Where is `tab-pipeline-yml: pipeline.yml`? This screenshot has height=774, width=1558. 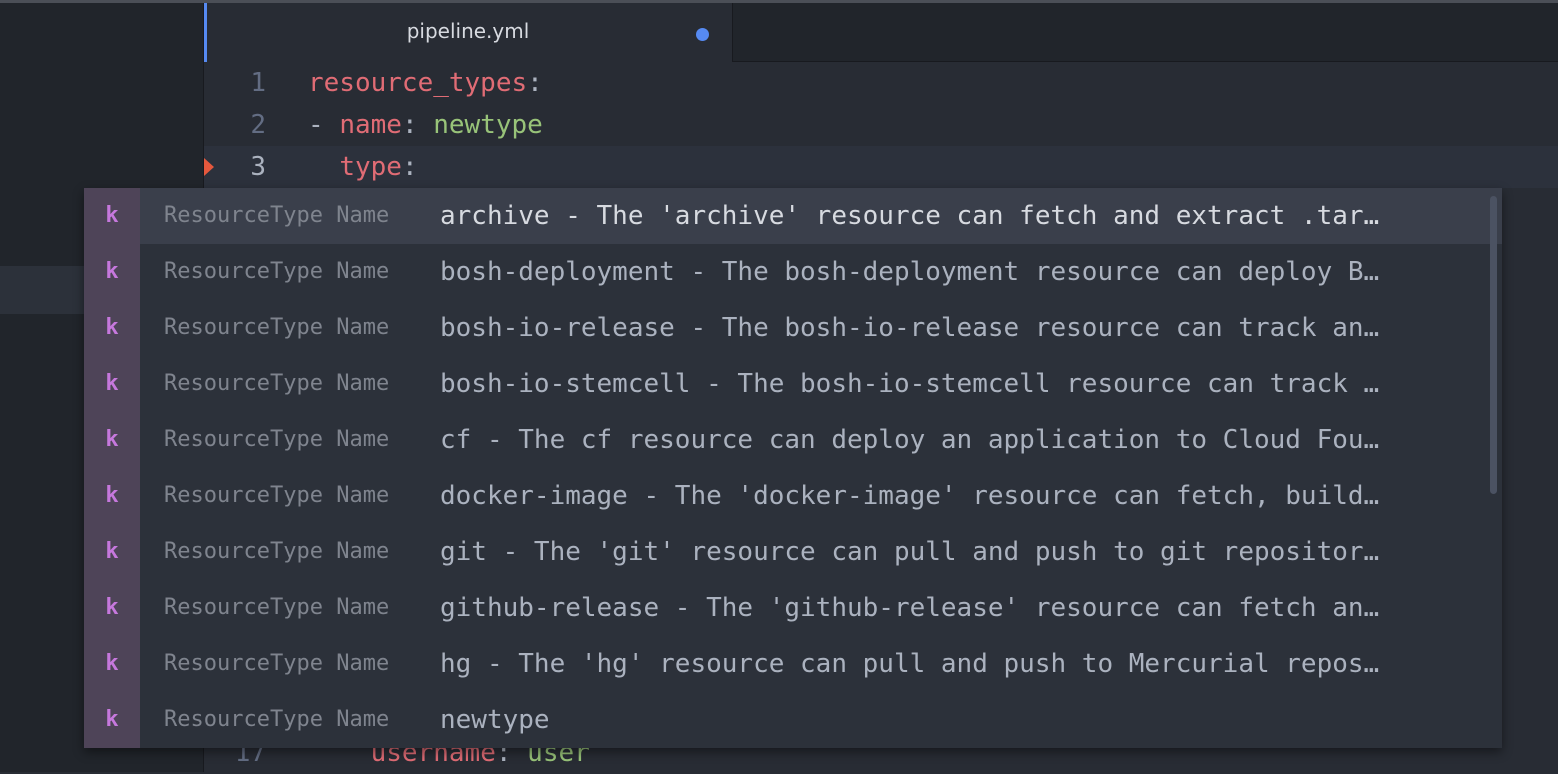
tab-pipeline-yml: pipeline.yml is located at coordinates (468, 32).